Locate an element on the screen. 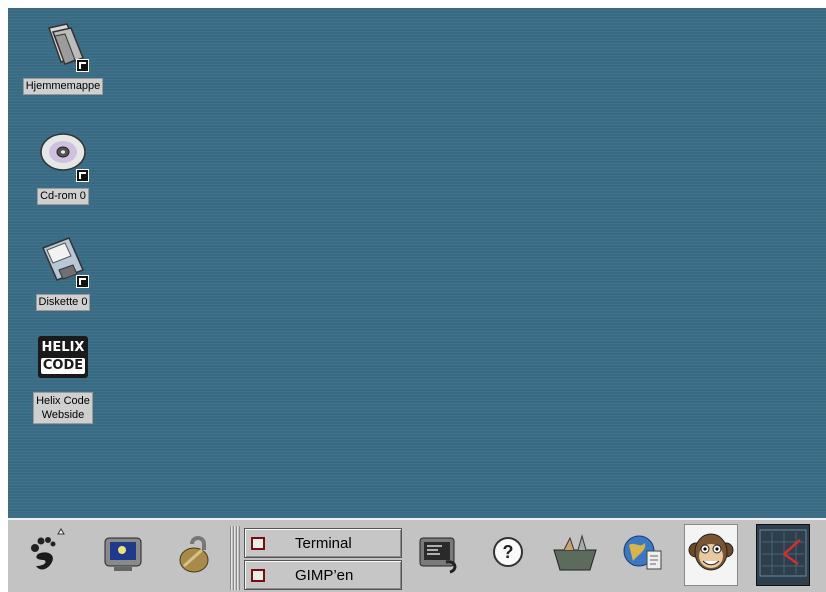 This screenshot has height=592, width=826. monkey-face-icon is located at coordinates (711, 555).